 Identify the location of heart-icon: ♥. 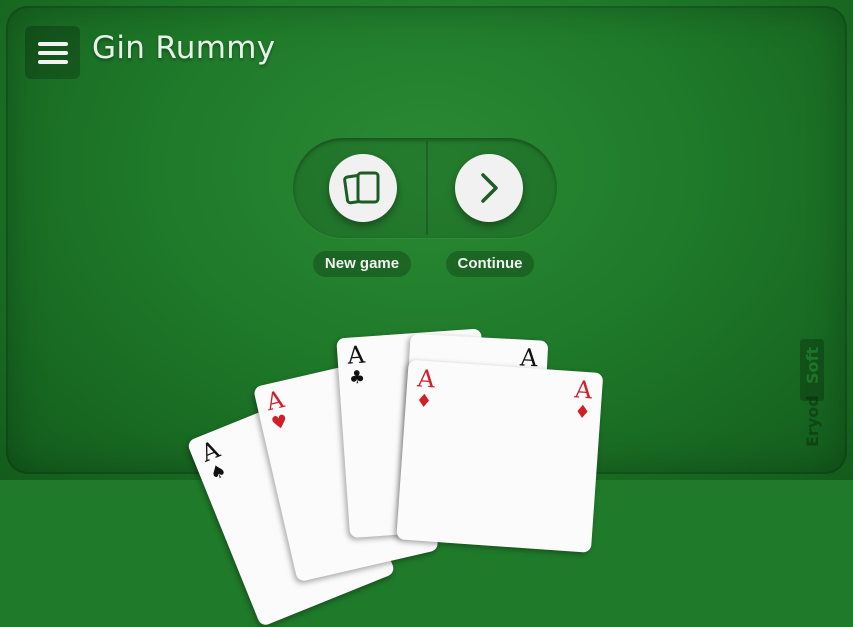
(279, 422).